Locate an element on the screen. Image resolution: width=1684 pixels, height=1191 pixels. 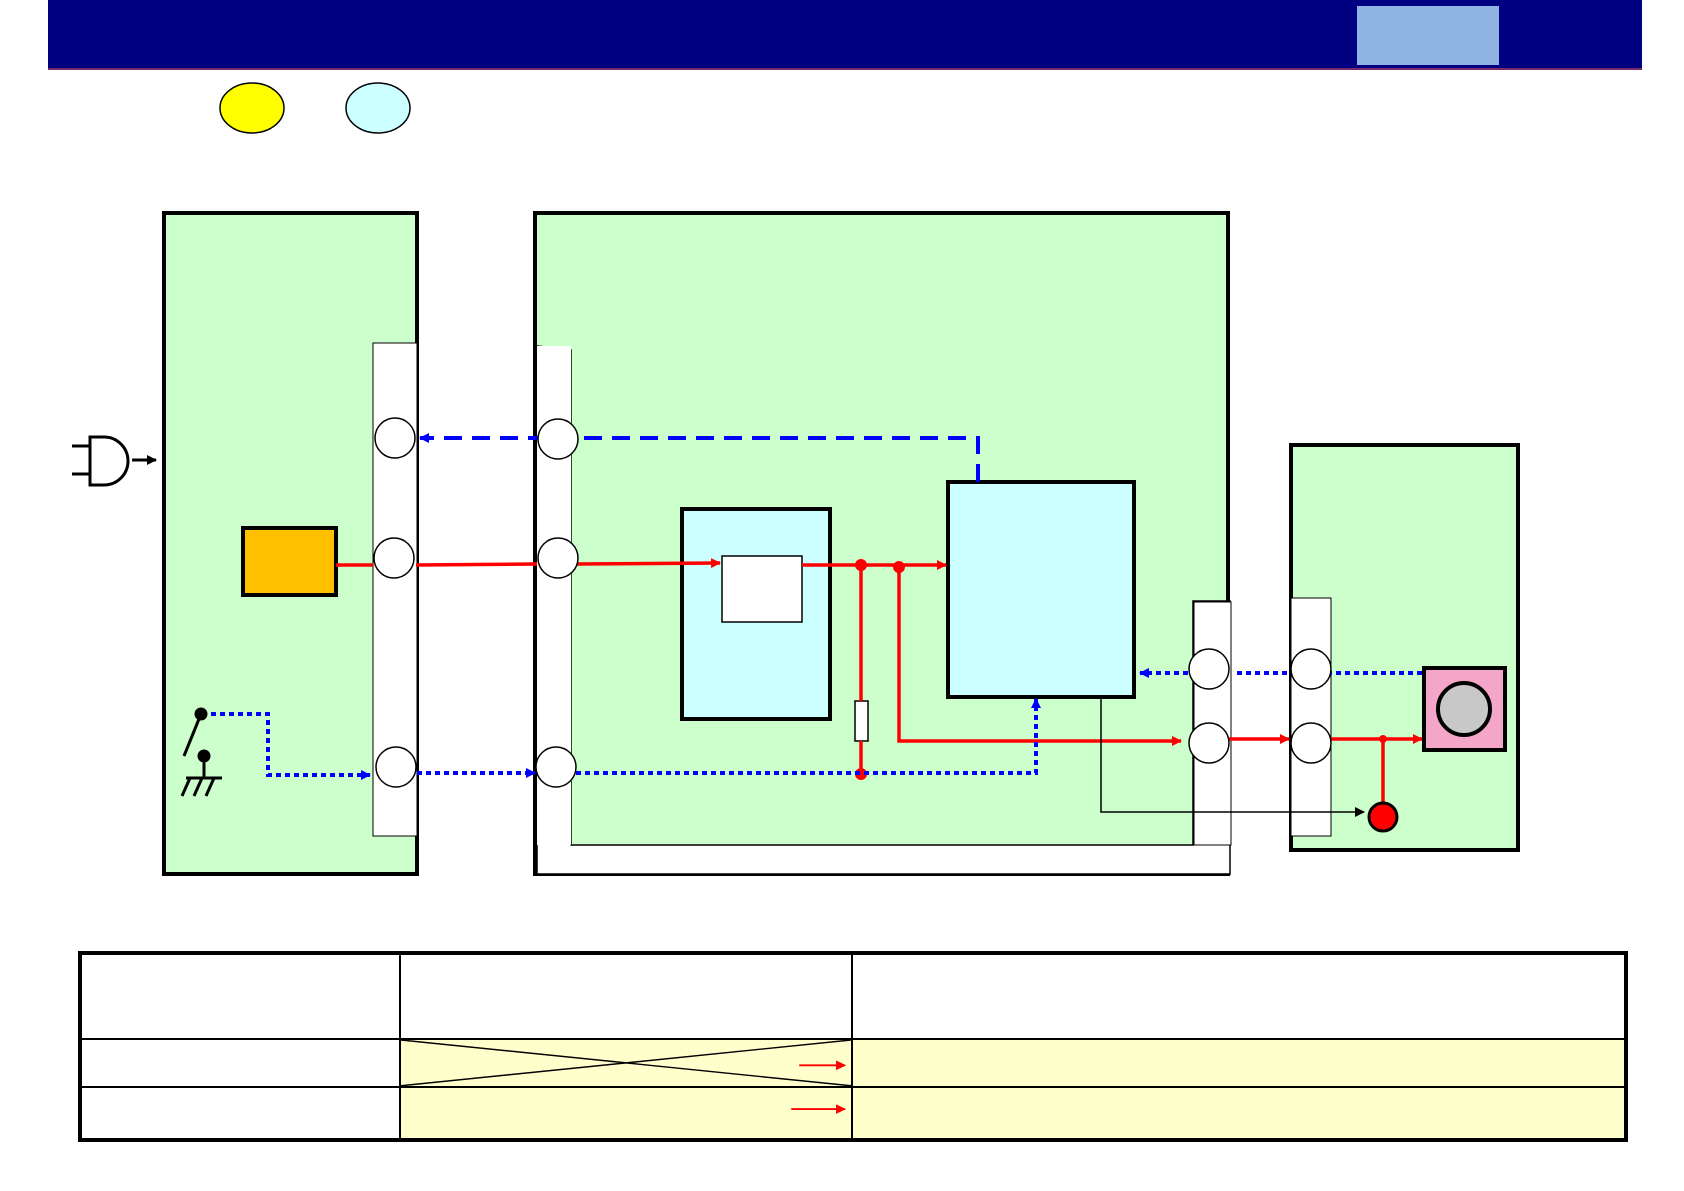
legend-table is located at coordinates (853, 1046).